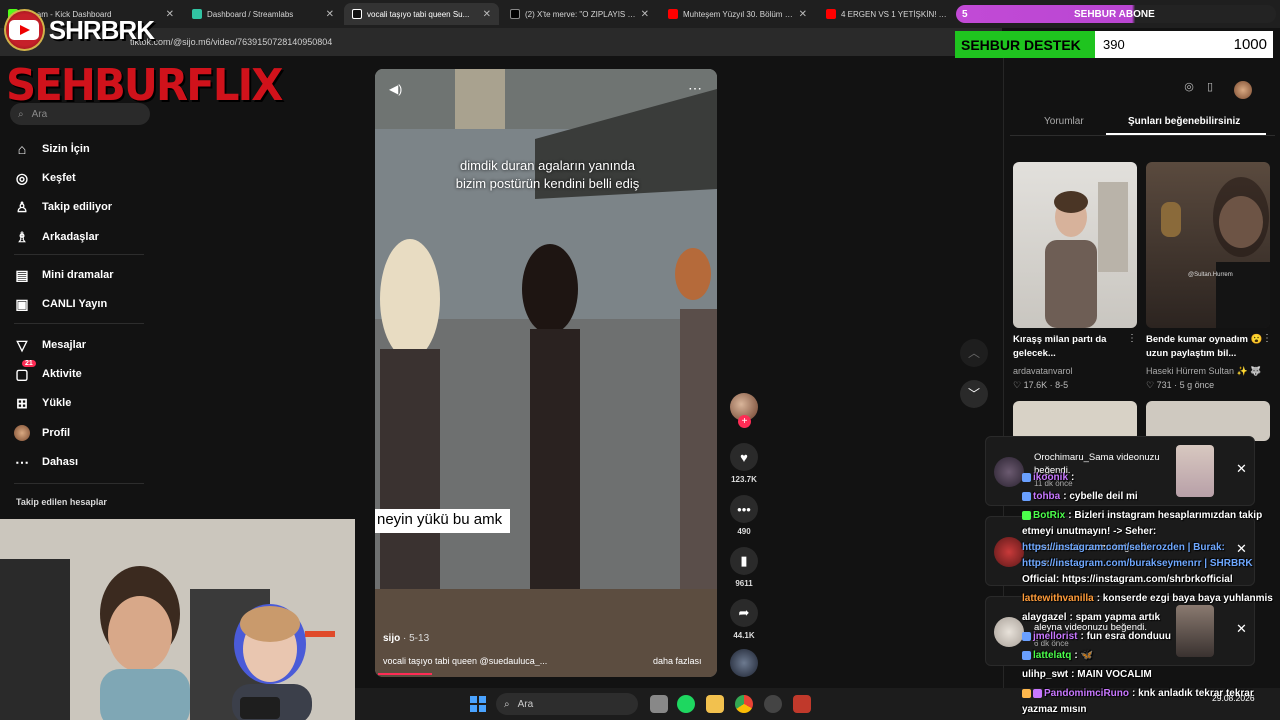  I want to click on sidebar-item-profile: Profil, so click(42, 433).